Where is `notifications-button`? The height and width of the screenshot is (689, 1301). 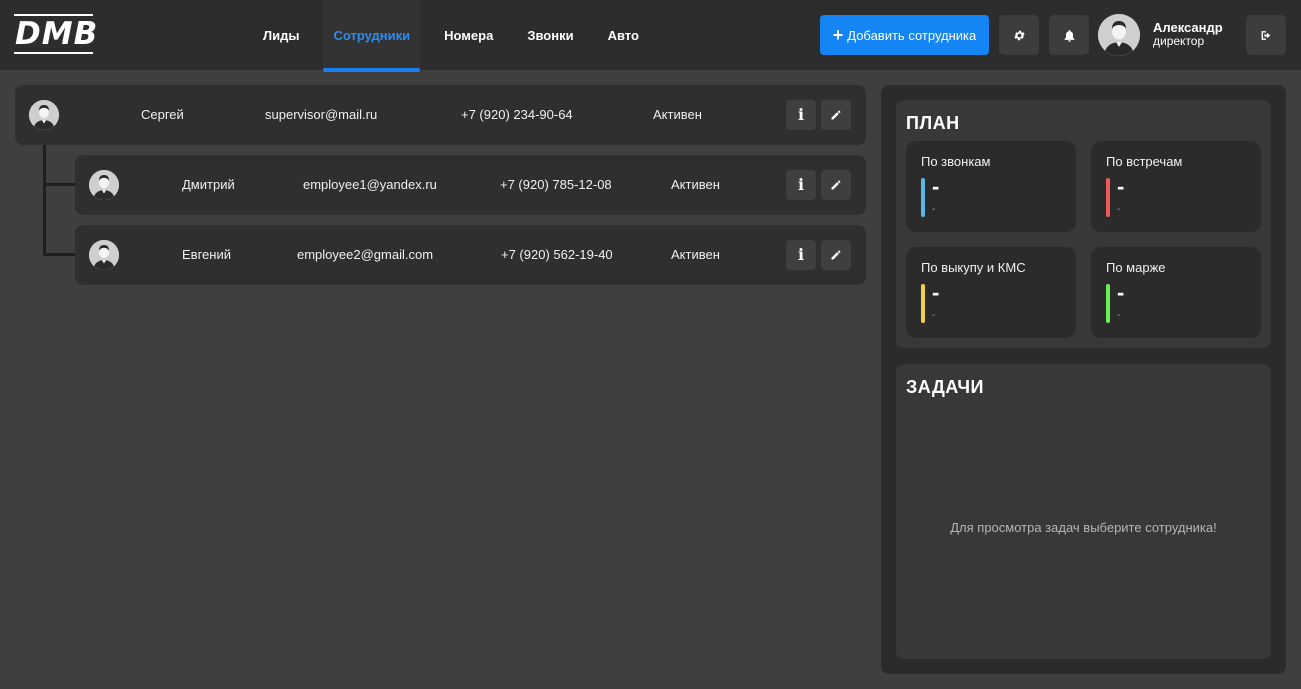 notifications-button is located at coordinates (1069, 35).